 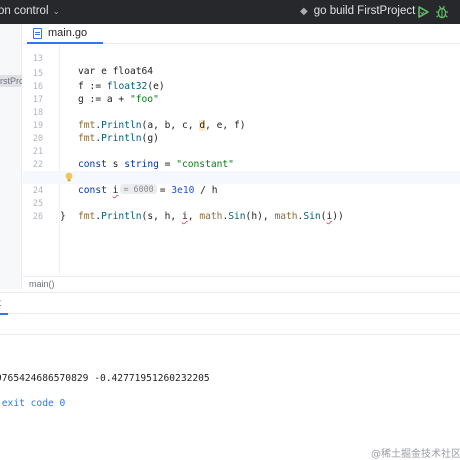 What do you see at coordinates (241, 151) in the screenshot?
I see `code-line: 21 const s string = "constant"` at bounding box center [241, 151].